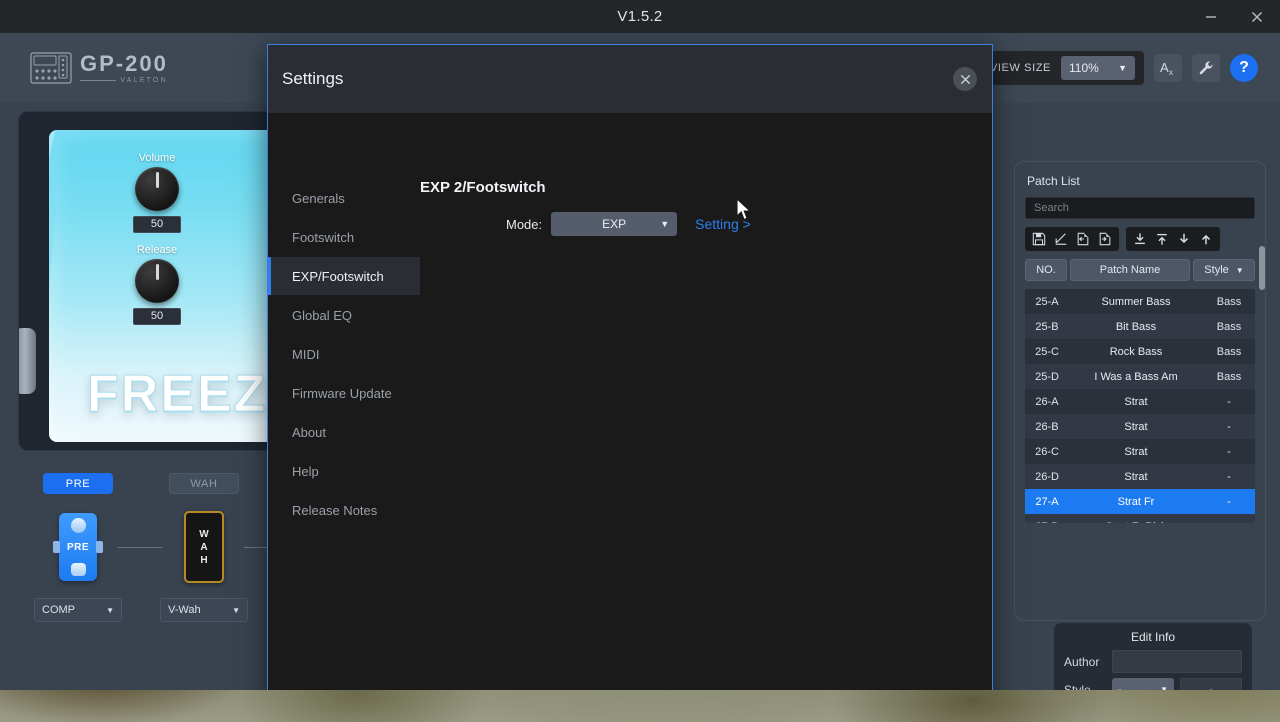 This screenshot has width=1280, height=722. What do you see at coordinates (204, 560) in the screenshot?
I see `pedal-wah-label-h: H` at bounding box center [204, 560].